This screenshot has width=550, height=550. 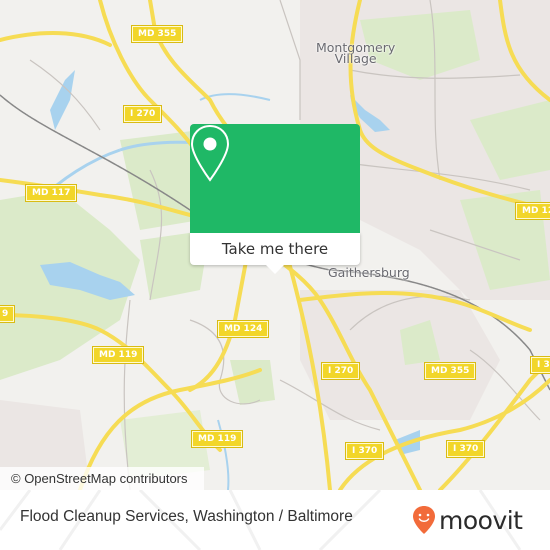 I want to click on road-shield-i-370: I 3, so click(x=540, y=365).